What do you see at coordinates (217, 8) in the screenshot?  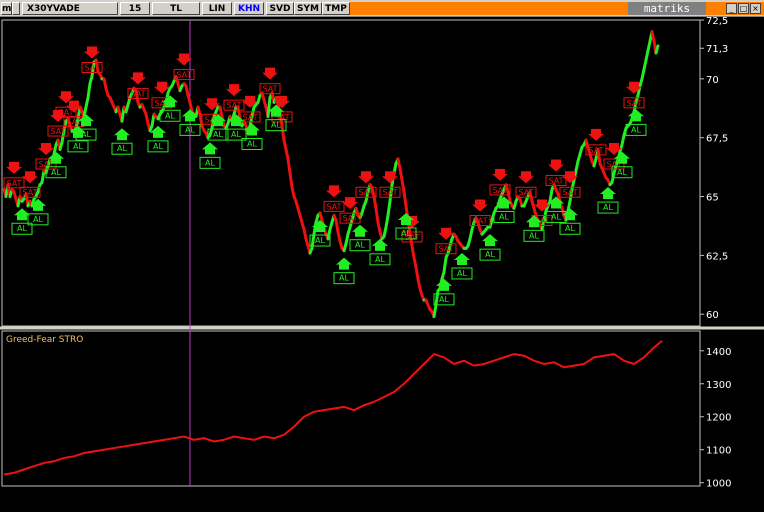 I see `scale-button: LIN` at bounding box center [217, 8].